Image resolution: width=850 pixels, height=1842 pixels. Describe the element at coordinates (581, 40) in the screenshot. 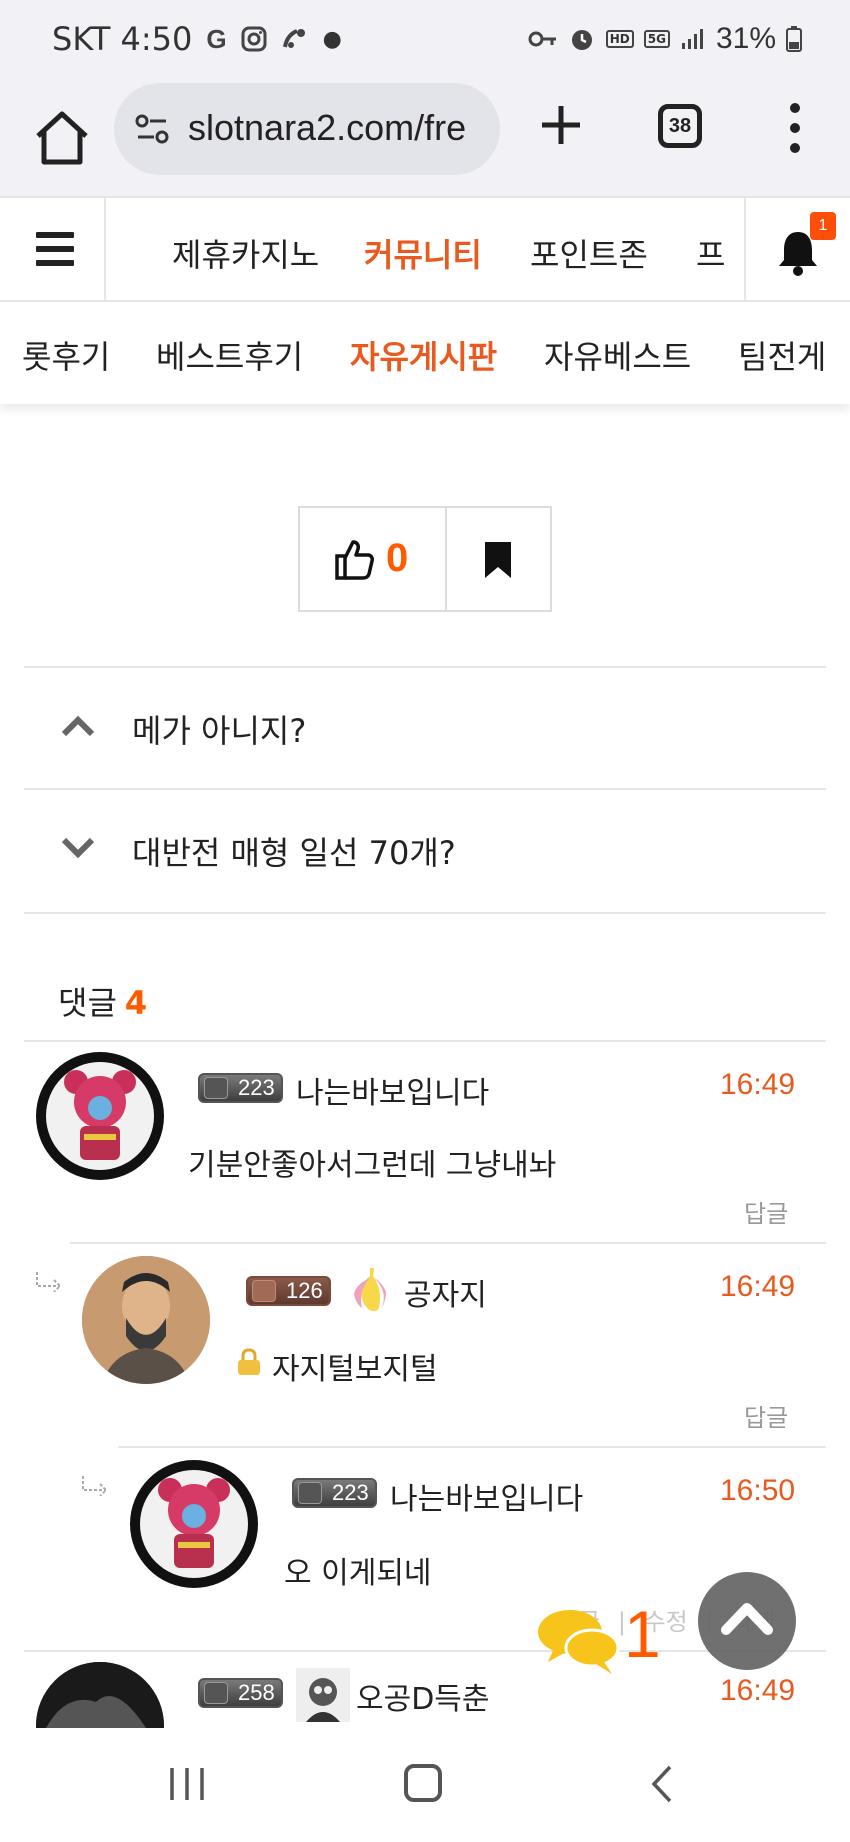

I see `alarm-icon` at that location.